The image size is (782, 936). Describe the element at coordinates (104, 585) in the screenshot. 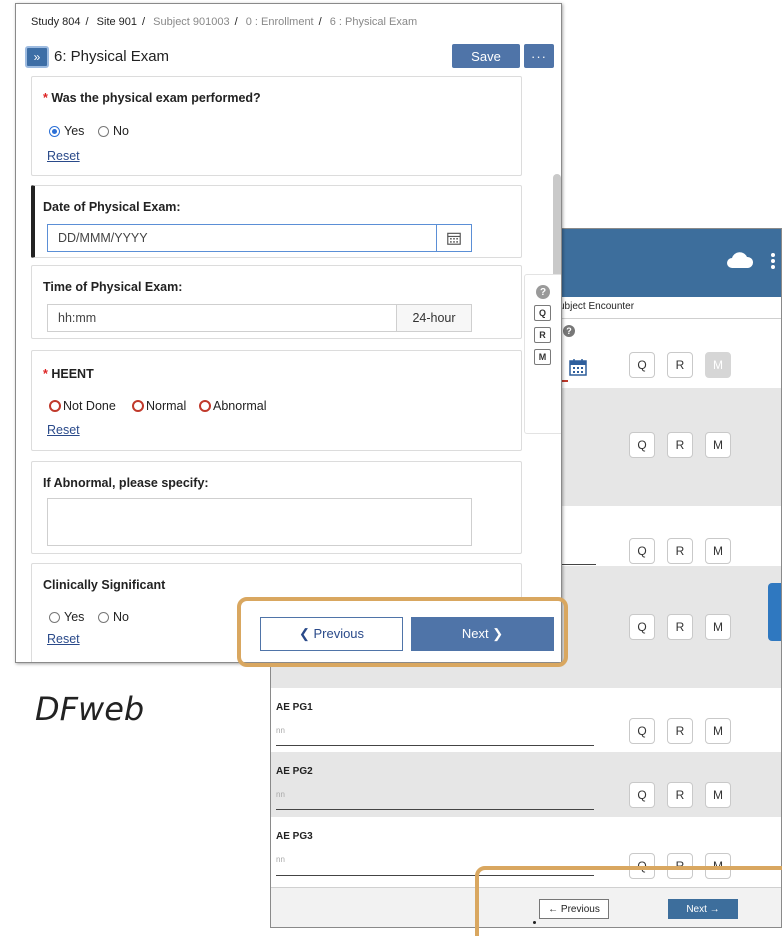

I see `question-label: Clinically Significant` at that location.